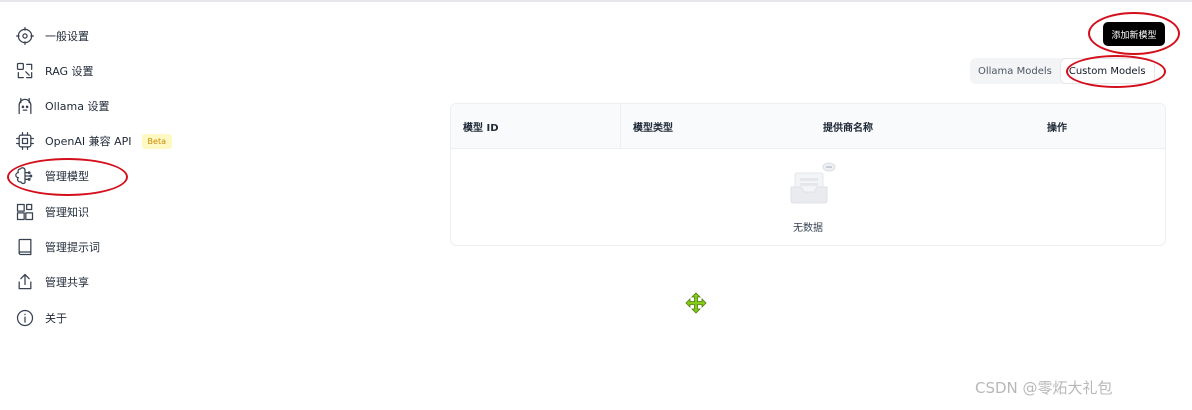 The width and height of the screenshot is (1192, 410). I want to click on column-header-model-id: 模型 ID, so click(536, 126).